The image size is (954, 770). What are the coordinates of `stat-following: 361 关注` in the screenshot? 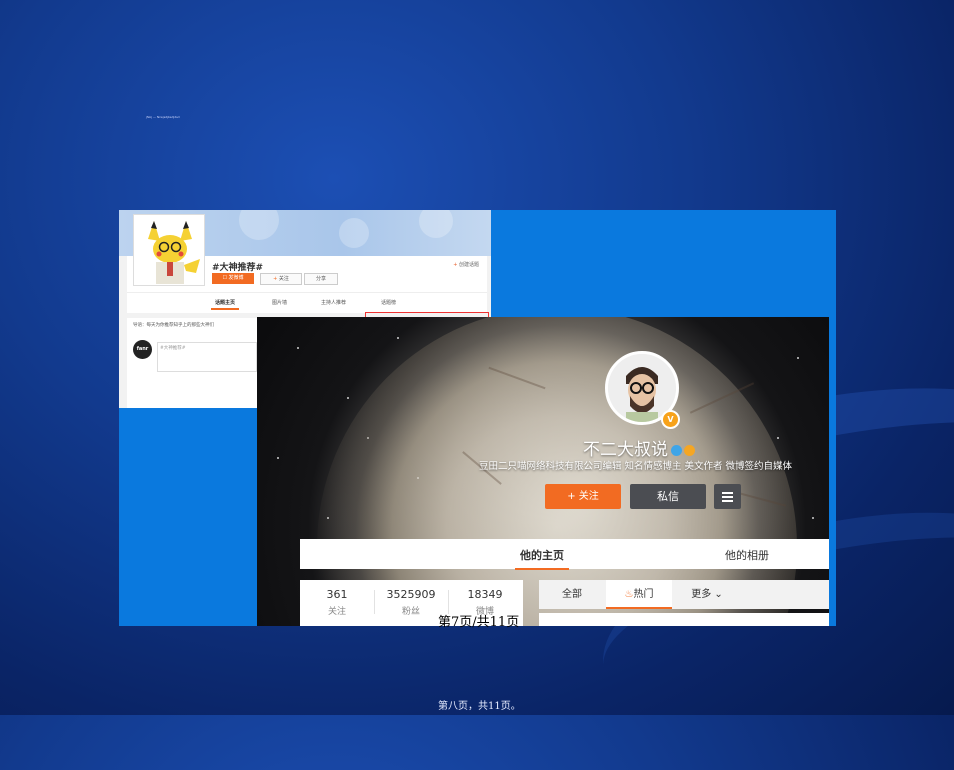 It's located at (337, 602).